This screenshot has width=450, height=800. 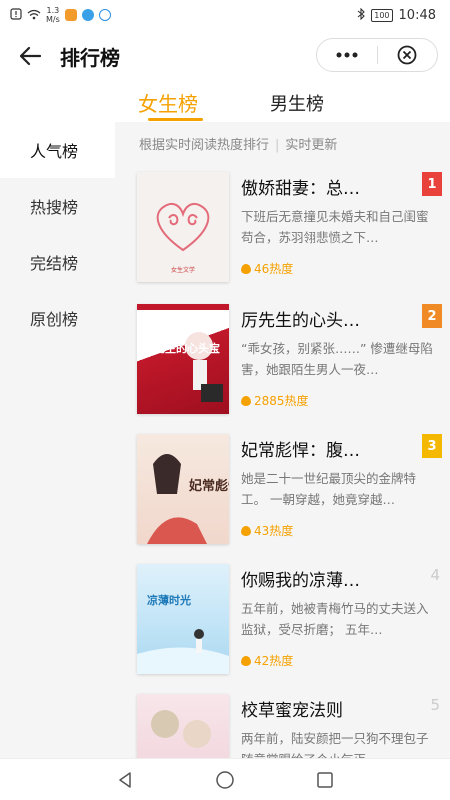 I want to click on sidebar-item-popular: 人气榜, so click(x=57, y=150).